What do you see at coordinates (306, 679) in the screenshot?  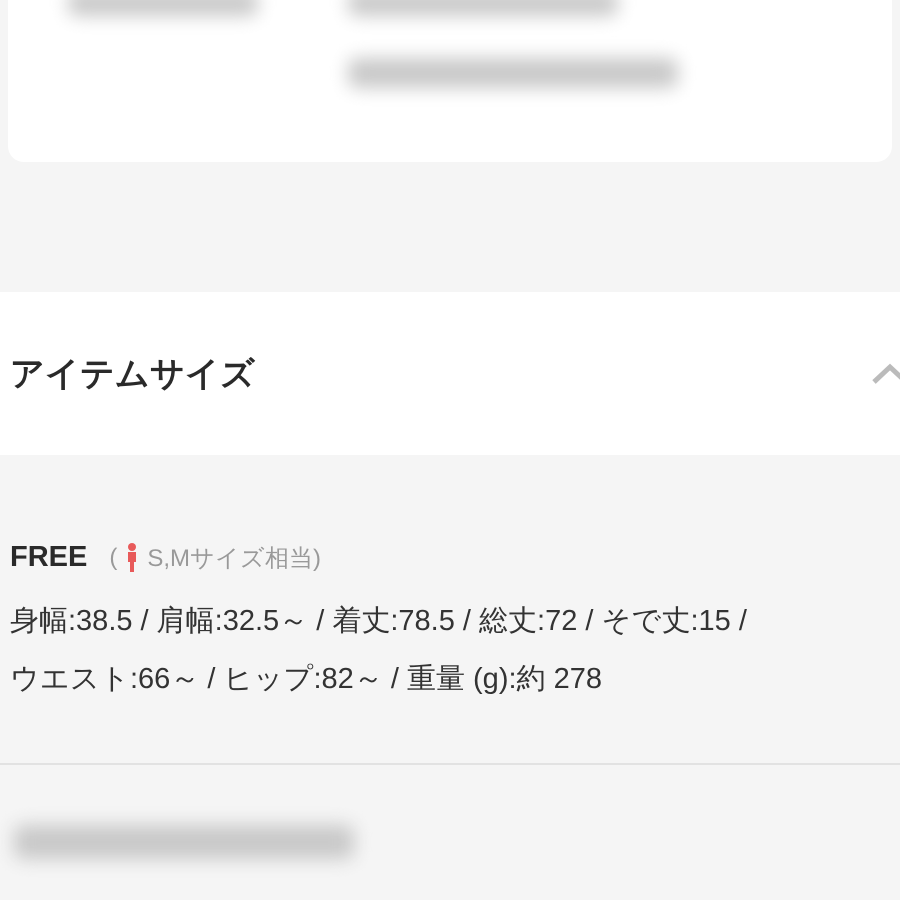 I see `size-spec-text: ウエスト:66～ / ヒップ:82～ / 重量 (g):約 278` at bounding box center [306, 679].